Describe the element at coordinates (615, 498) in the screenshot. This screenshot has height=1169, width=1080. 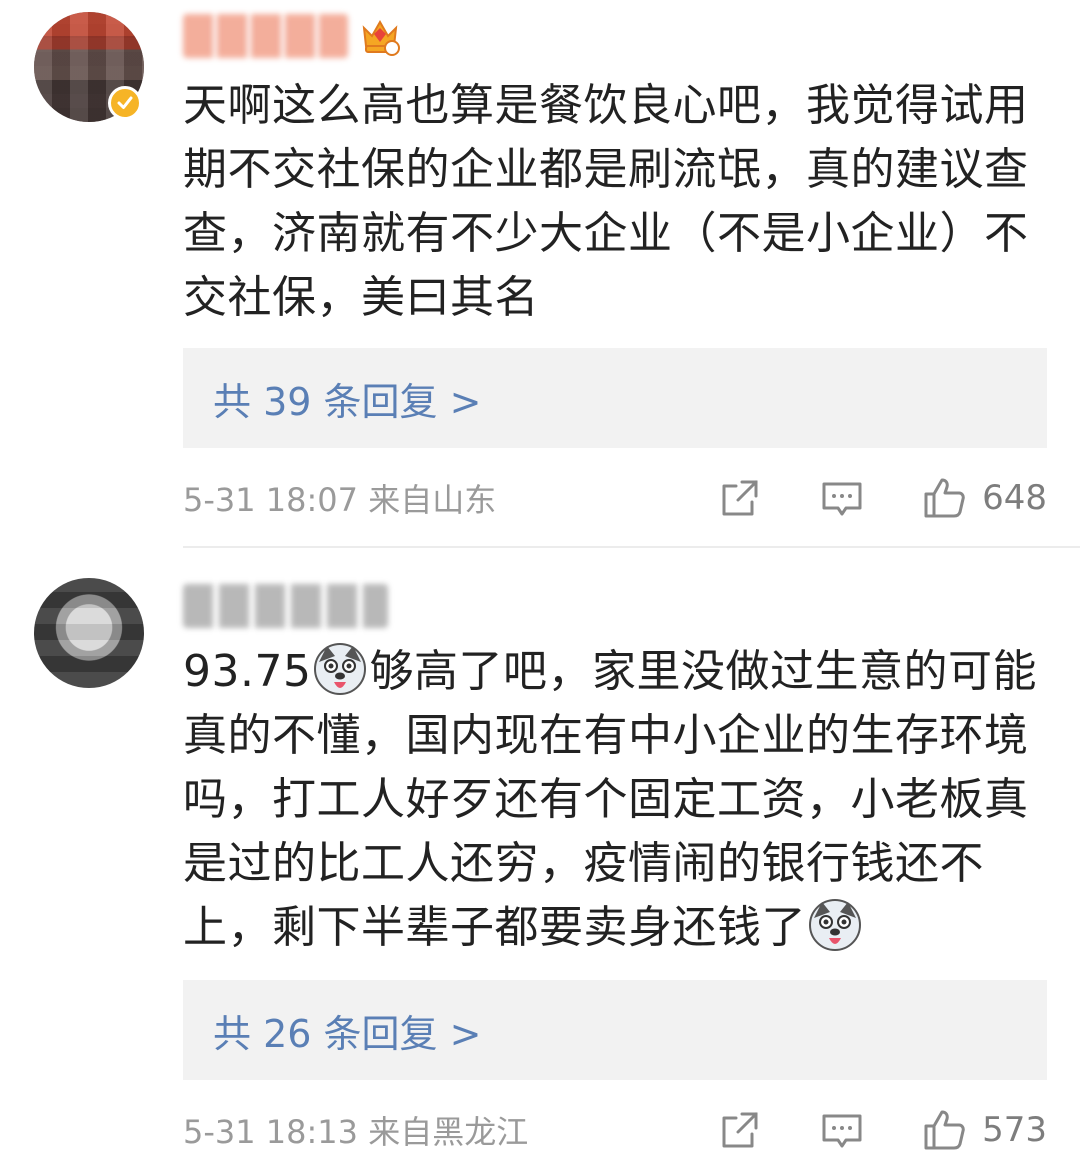
I see `comment-meta: 5-31 18:07 来自山东 648` at that location.